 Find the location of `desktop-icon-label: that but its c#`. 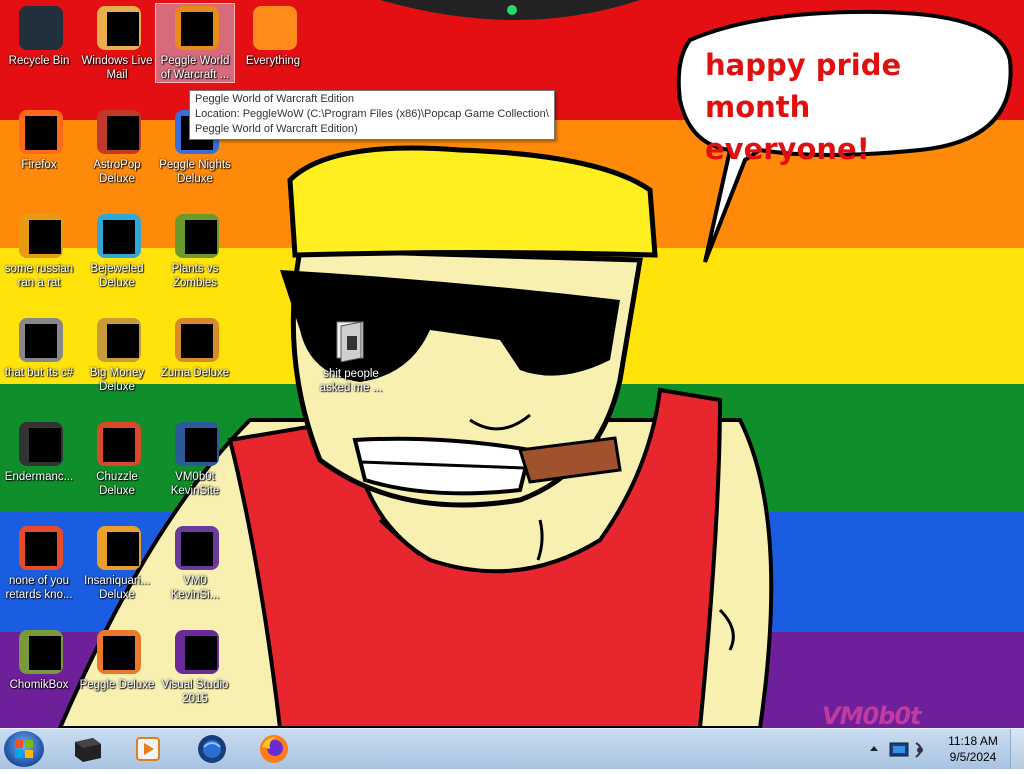

desktop-icon-label: that but its c# is located at coordinates (39, 373).